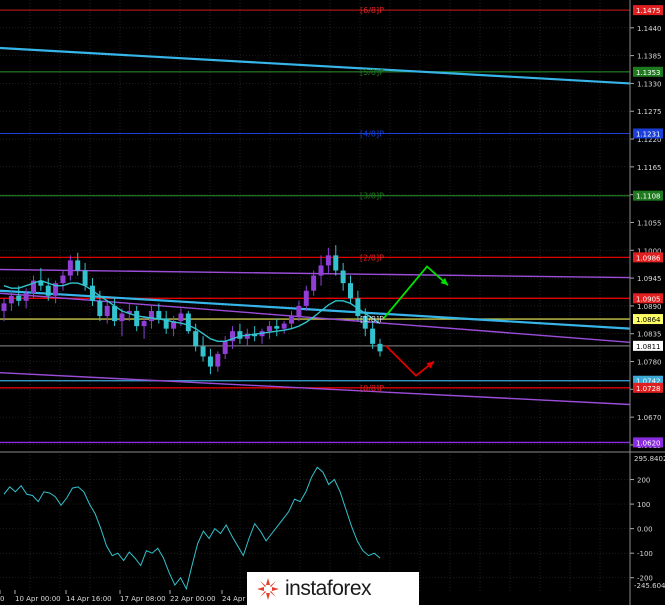  Describe the element at coordinates (649, 418) in the screenshot. I see `price-tick-label: 1.0670` at that location.